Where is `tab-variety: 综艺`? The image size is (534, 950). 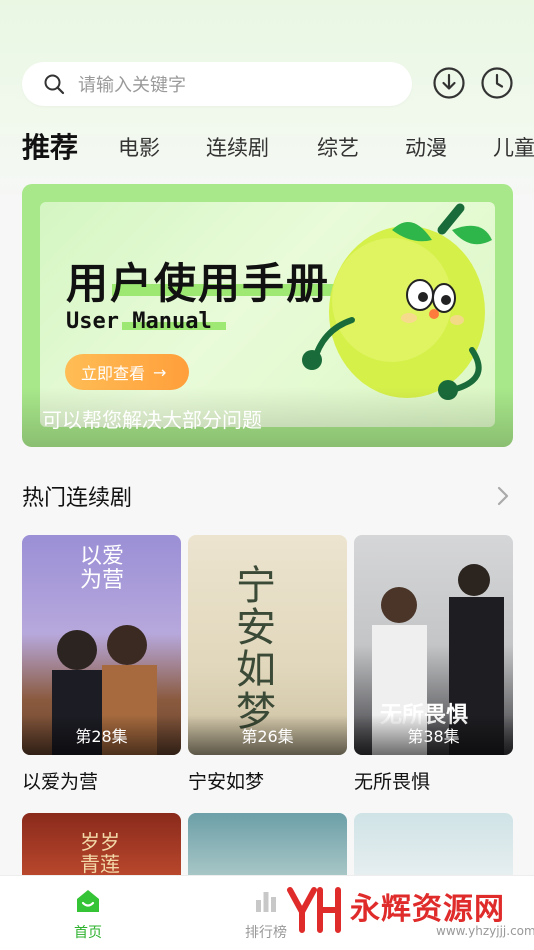 tab-variety: 综艺 is located at coordinates (338, 147).